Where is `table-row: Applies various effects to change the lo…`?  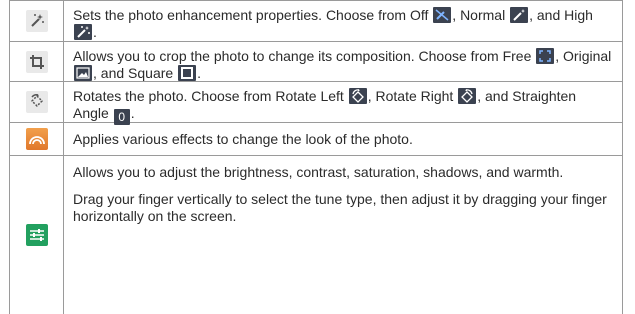 table-row: Applies various effects to change the lo… is located at coordinates (316, 138).